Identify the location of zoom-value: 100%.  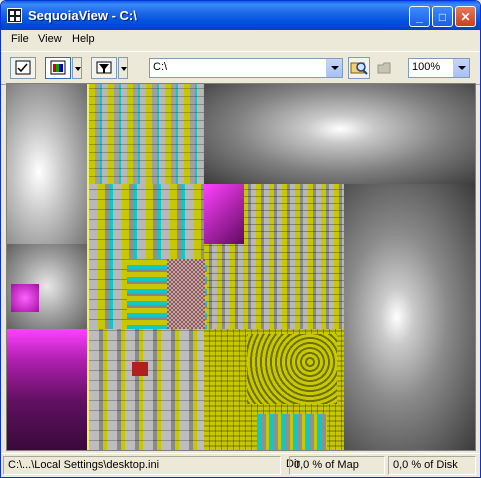
(426, 67).